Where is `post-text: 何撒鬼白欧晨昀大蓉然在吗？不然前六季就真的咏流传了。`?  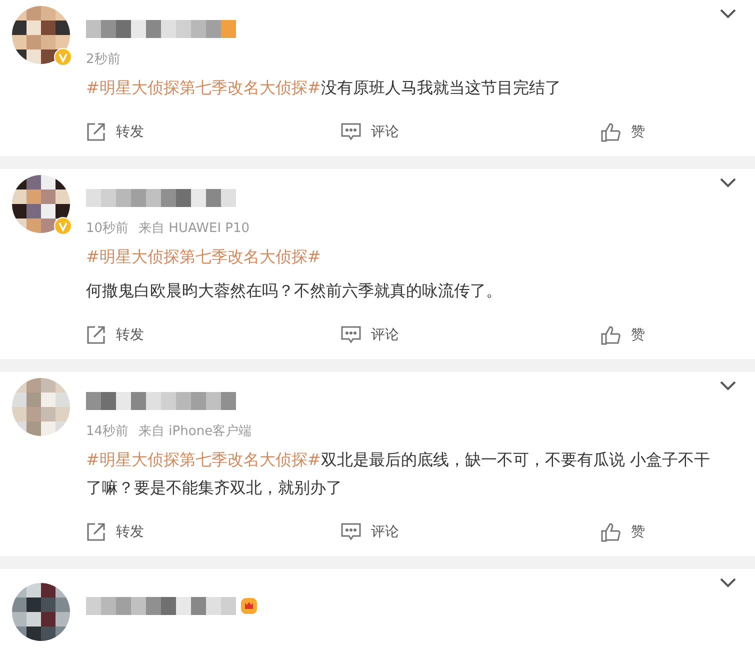 post-text: 何撒鬼白欧晨昀大蓉然在吗？不然前六季就真的咏流传了。 is located at coordinates (294, 291).